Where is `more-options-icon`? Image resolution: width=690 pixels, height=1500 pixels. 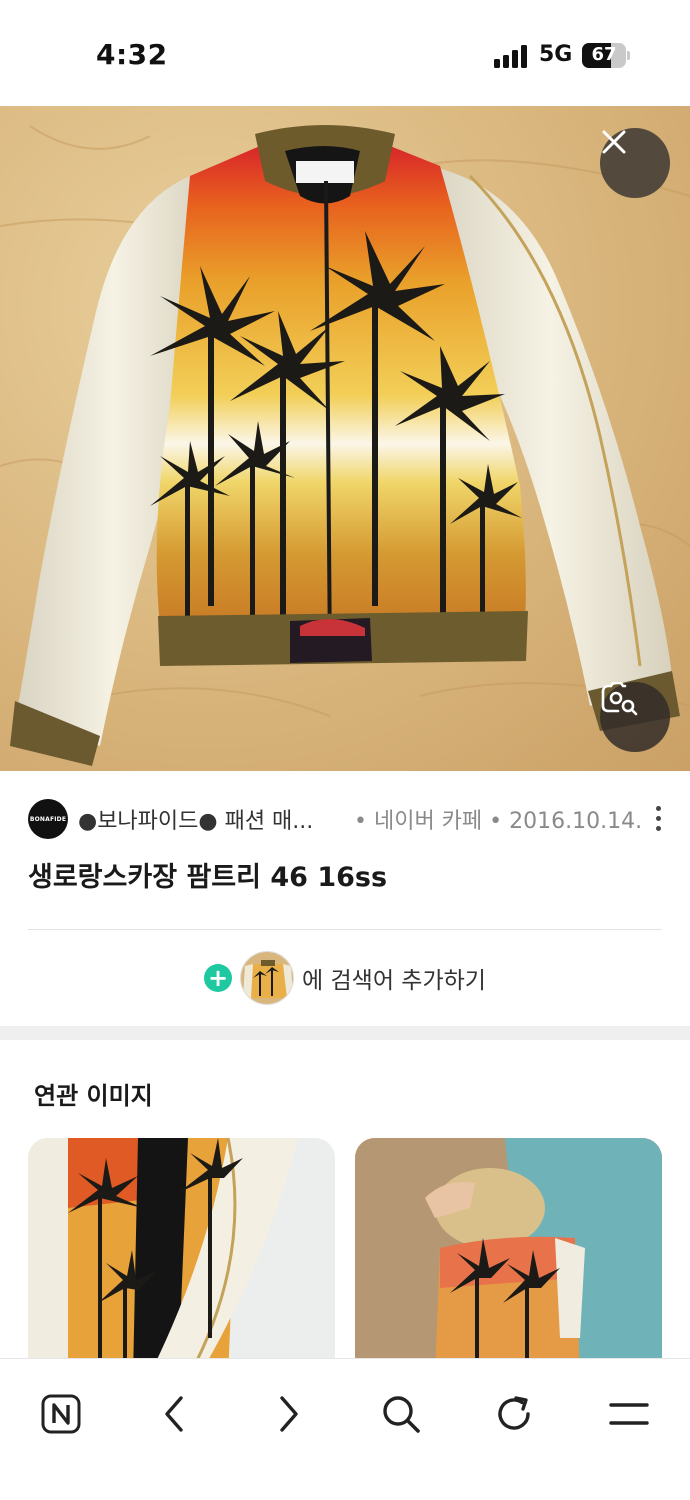
more-options-icon is located at coordinates (659, 819).